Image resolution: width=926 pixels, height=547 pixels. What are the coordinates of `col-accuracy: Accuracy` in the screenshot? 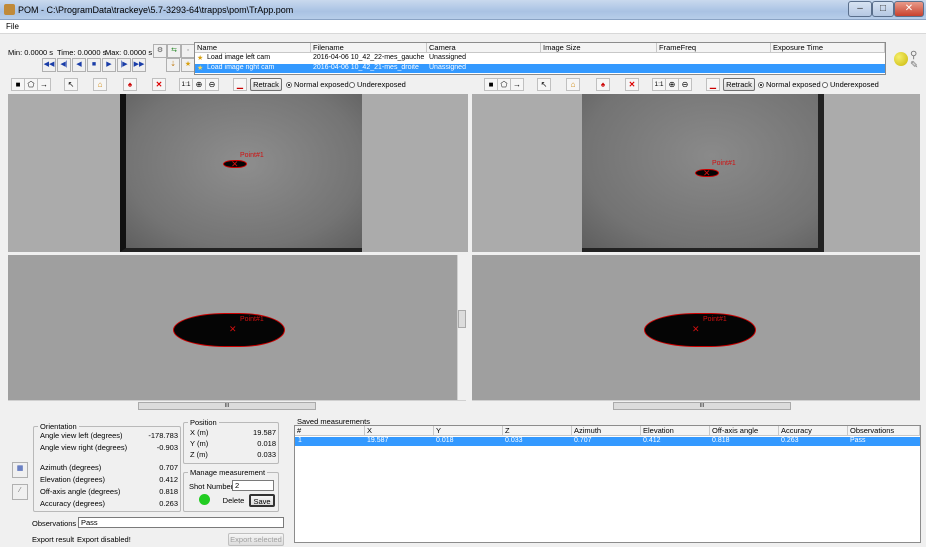 It's located at (813, 431).